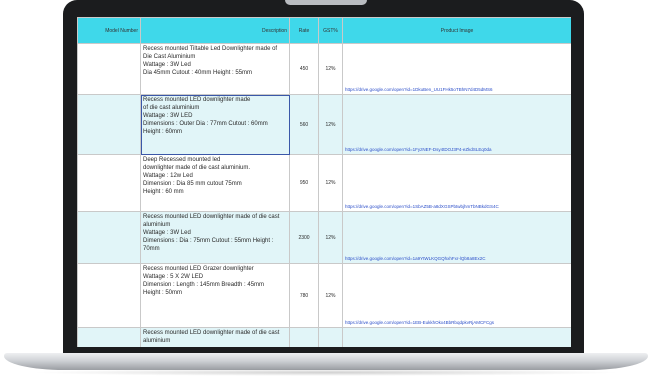 This screenshot has width=652, height=383. What do you see at coordinates (192, 184) in the screenshot?
I see `description-line: Dimension : Dia 85 mm cutout 75mm` at bounding box center [192, 184].